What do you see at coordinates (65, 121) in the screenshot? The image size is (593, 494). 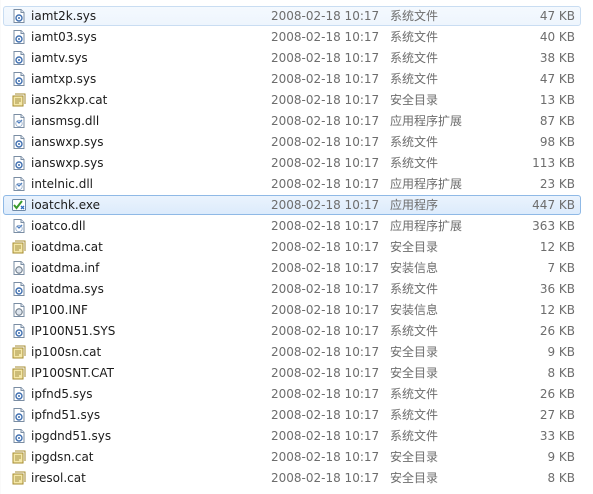 I see `file-name: iansmsg.dll` at bounding box center [65, 121].